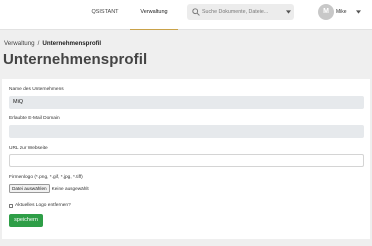 The height and width of the screenshot is (246, 372). I want to click on avatar: M, so click(326, 12).